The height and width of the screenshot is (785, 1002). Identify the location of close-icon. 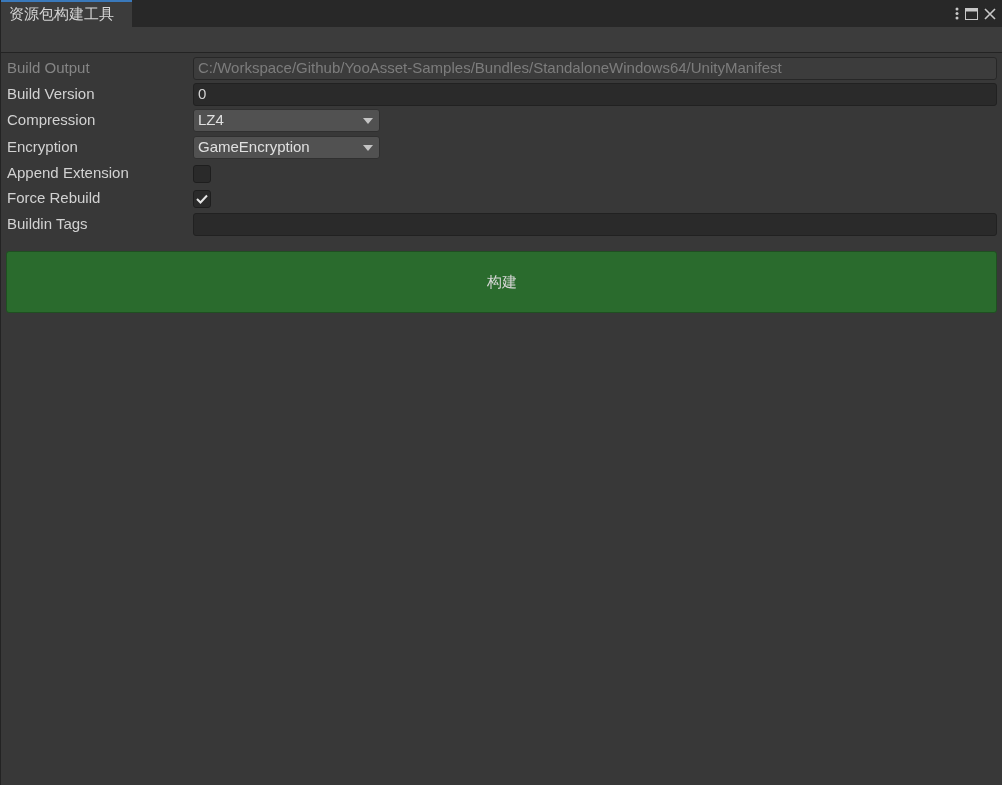
(990, 13).